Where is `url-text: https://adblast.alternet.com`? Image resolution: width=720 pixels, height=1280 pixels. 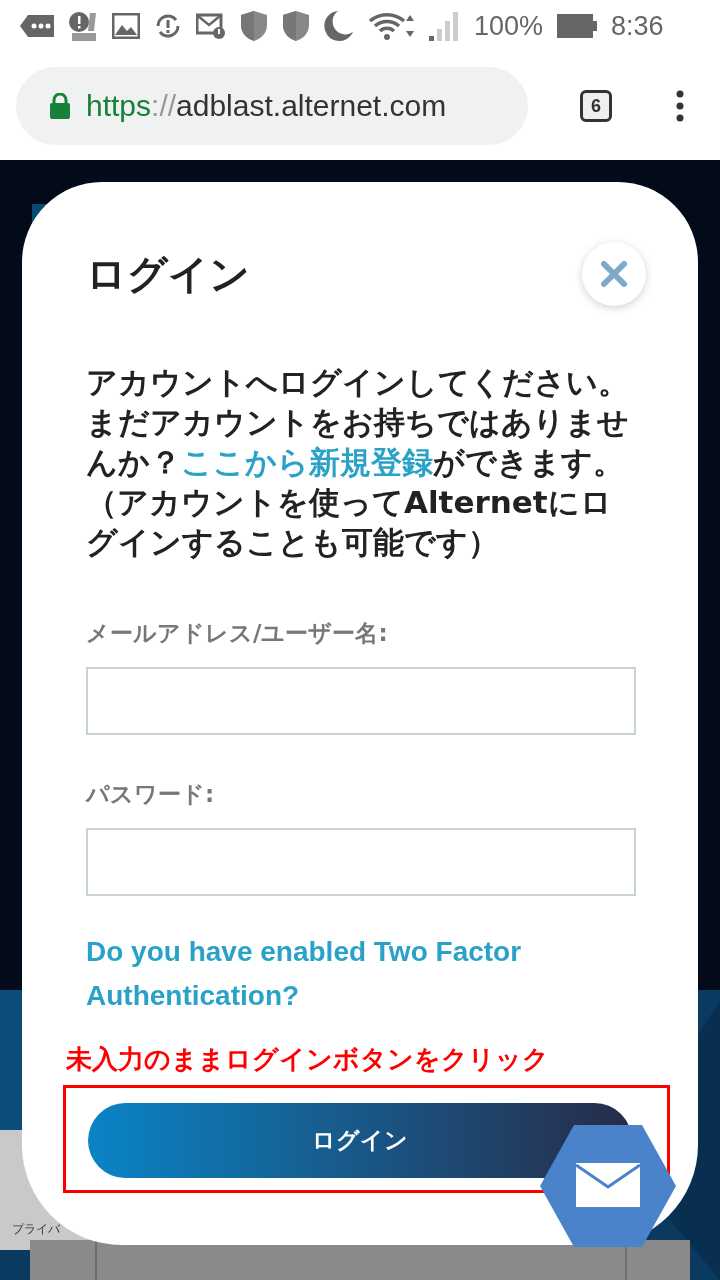
url-text: https://adblast.alternet.com is located at coordinates (266, 106).